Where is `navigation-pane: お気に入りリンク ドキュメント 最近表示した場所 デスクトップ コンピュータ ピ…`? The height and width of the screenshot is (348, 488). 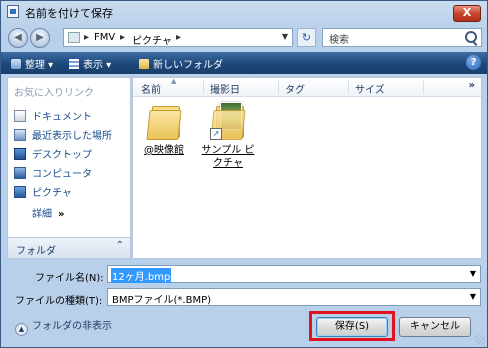
navigation-pane: お気に入りリンク ドキュメント 最近表示した場所 デスクトップ コンピュータ ピ… is located at coordinates (69, 168).